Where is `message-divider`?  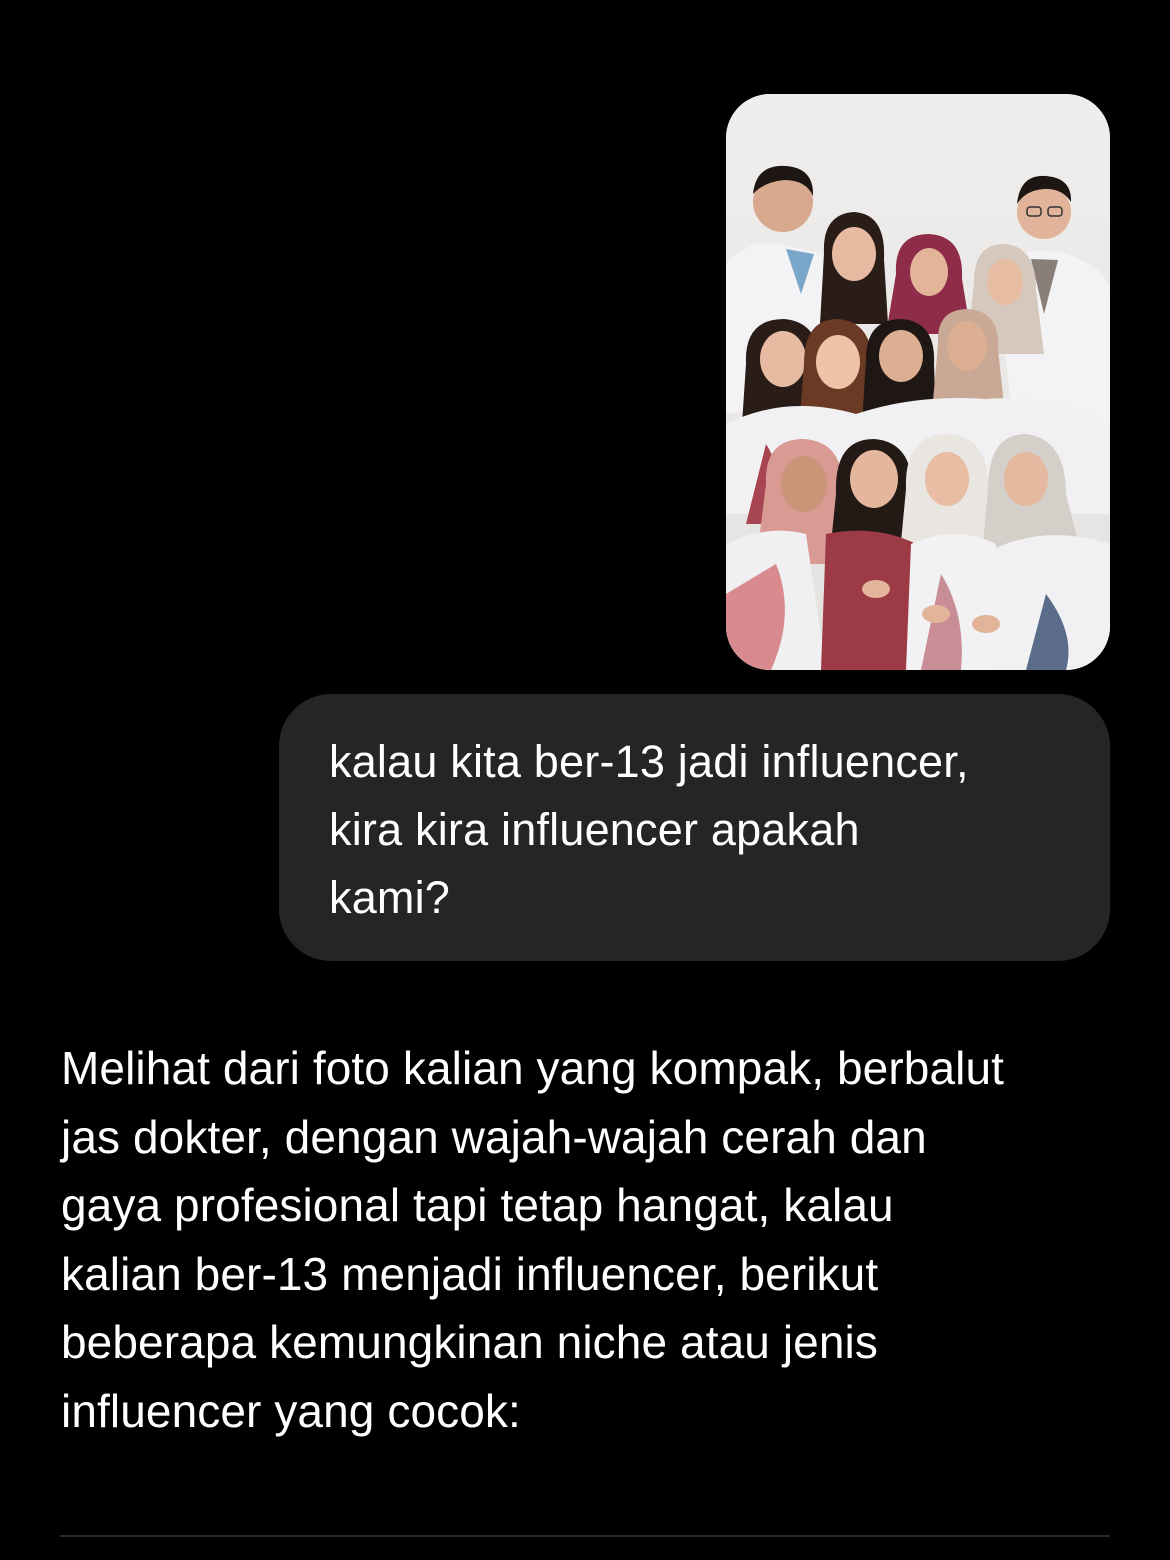
message-divider is located at coordinates (585, 1536).